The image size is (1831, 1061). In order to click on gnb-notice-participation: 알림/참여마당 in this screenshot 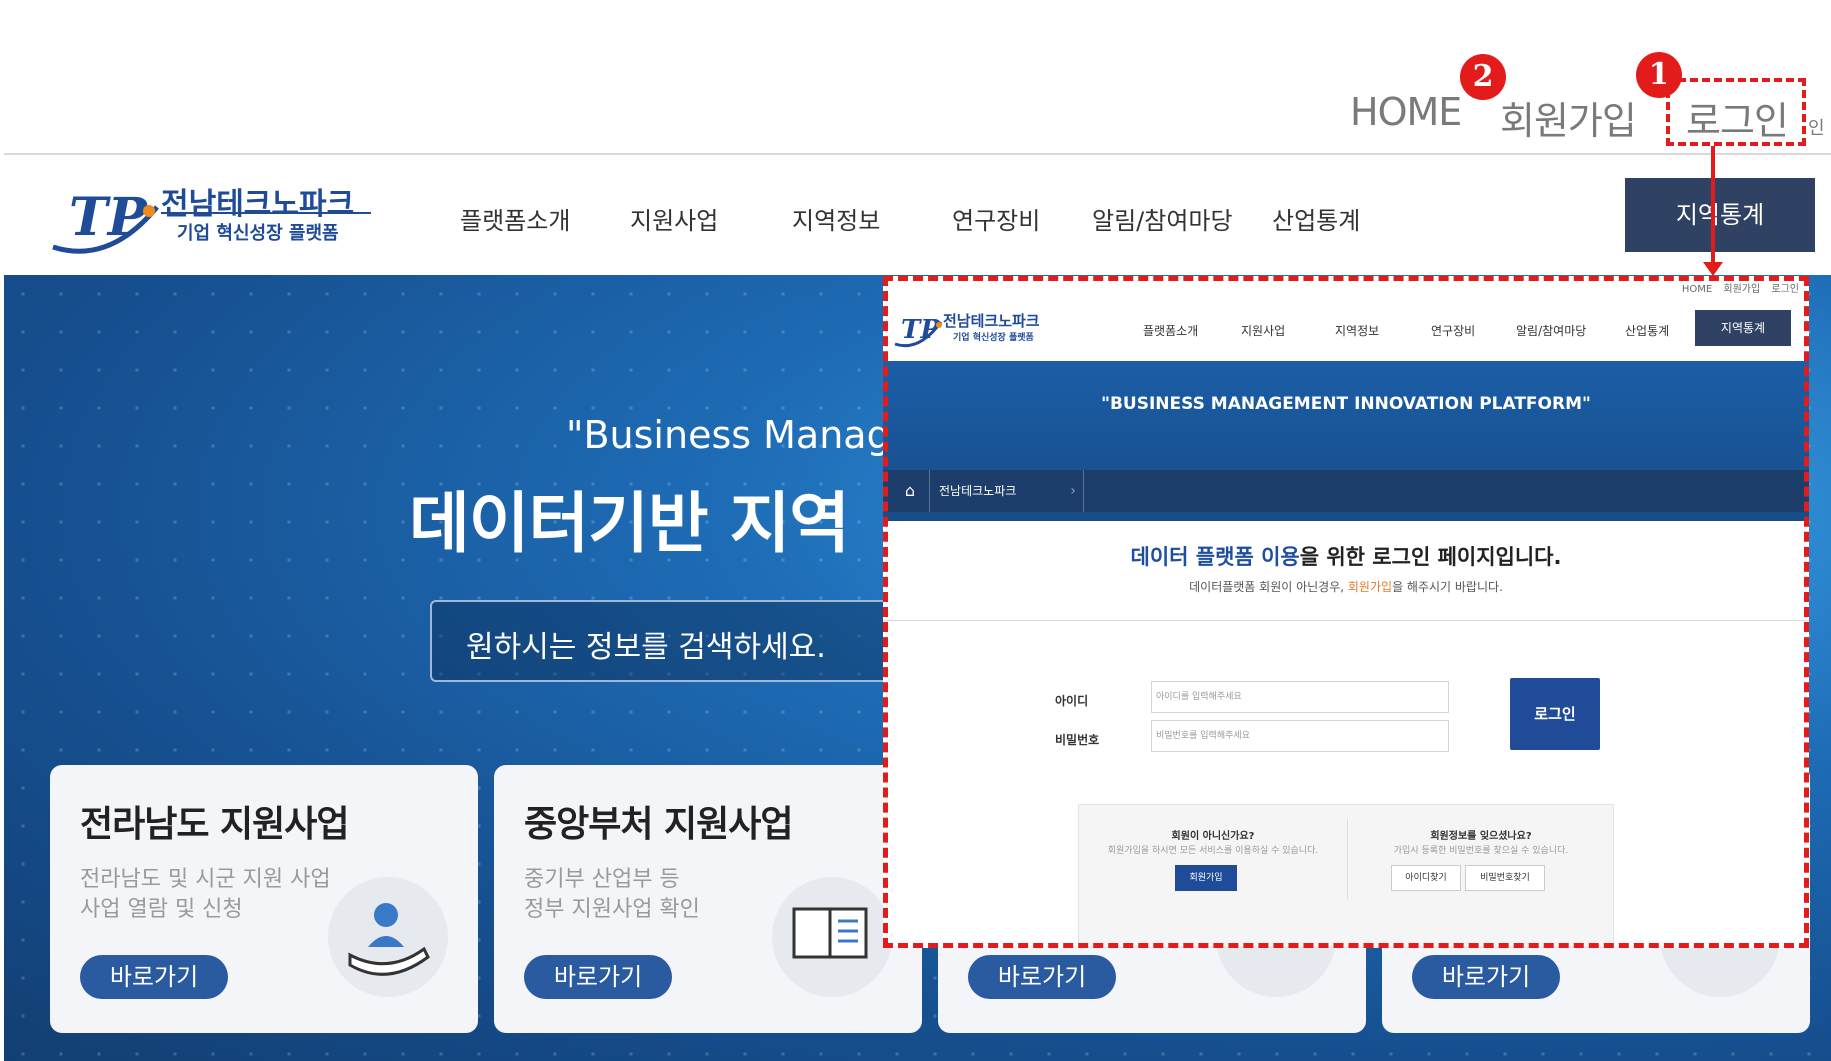, I will do `click(1162, 218)`.